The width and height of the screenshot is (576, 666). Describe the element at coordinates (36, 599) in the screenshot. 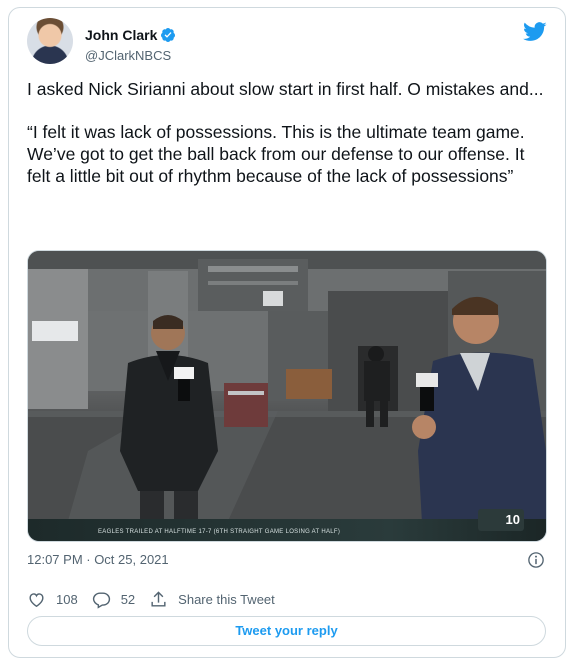

I see `heart-icon` at that location.